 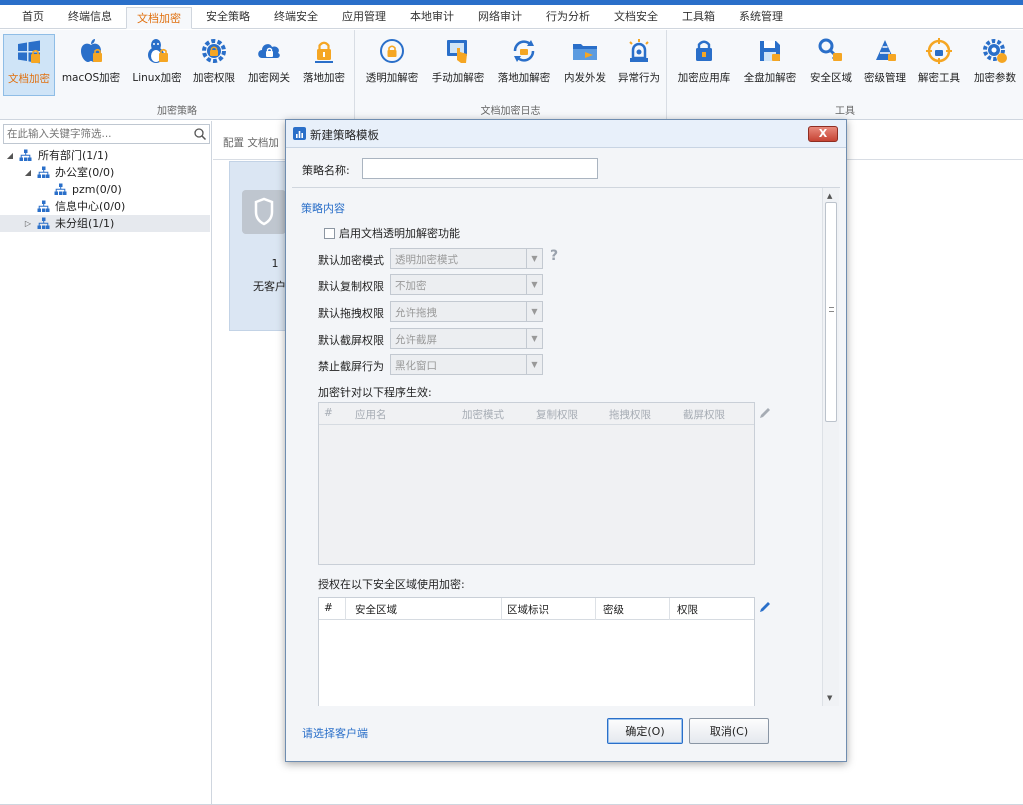 What do you see at coordinates (831, 65) in the screenshot?
I see `security-zone-button: 安全区域` at bounding box center [831, 65].